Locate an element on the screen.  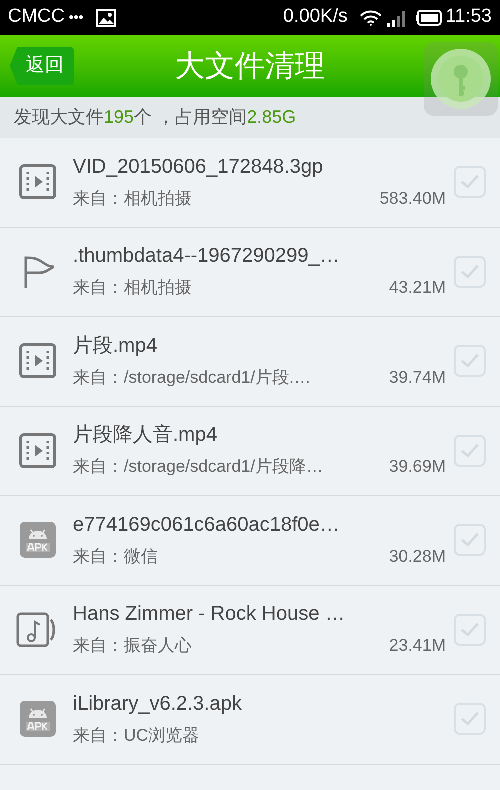
signal-icon is located at coordinates (397, 17).